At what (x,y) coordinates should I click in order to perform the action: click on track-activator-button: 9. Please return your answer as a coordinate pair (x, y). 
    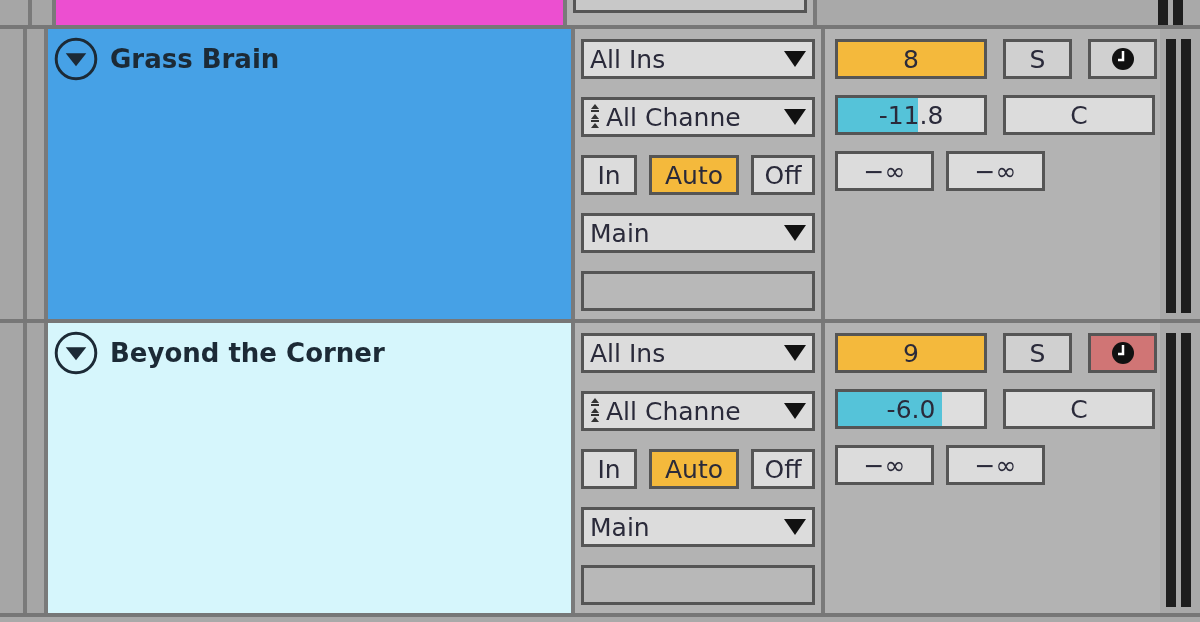
    Looking at the image, I should click on (911, 353).